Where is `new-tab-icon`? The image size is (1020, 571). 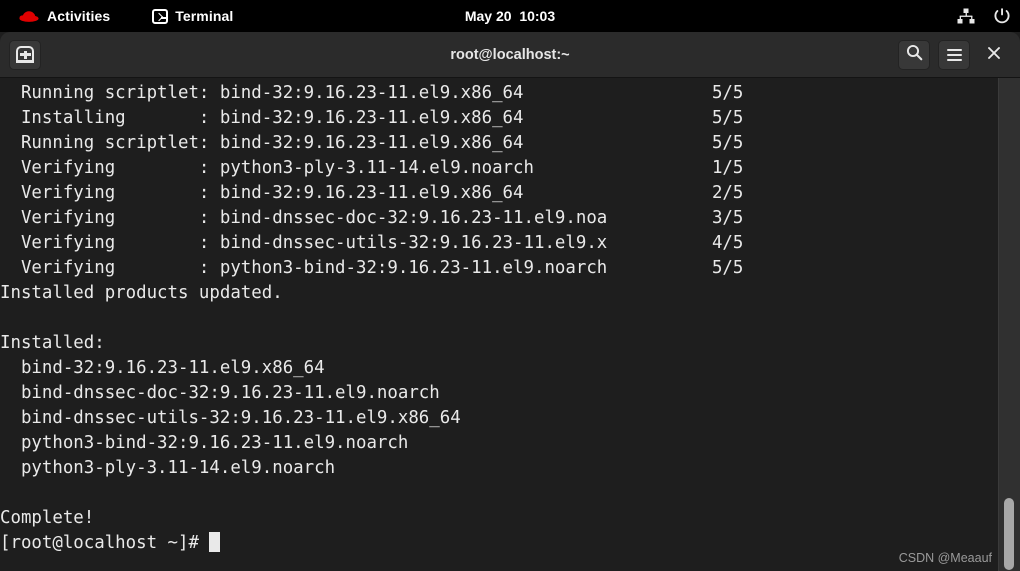 new-tab-icon is located at coordinates (25, 54).